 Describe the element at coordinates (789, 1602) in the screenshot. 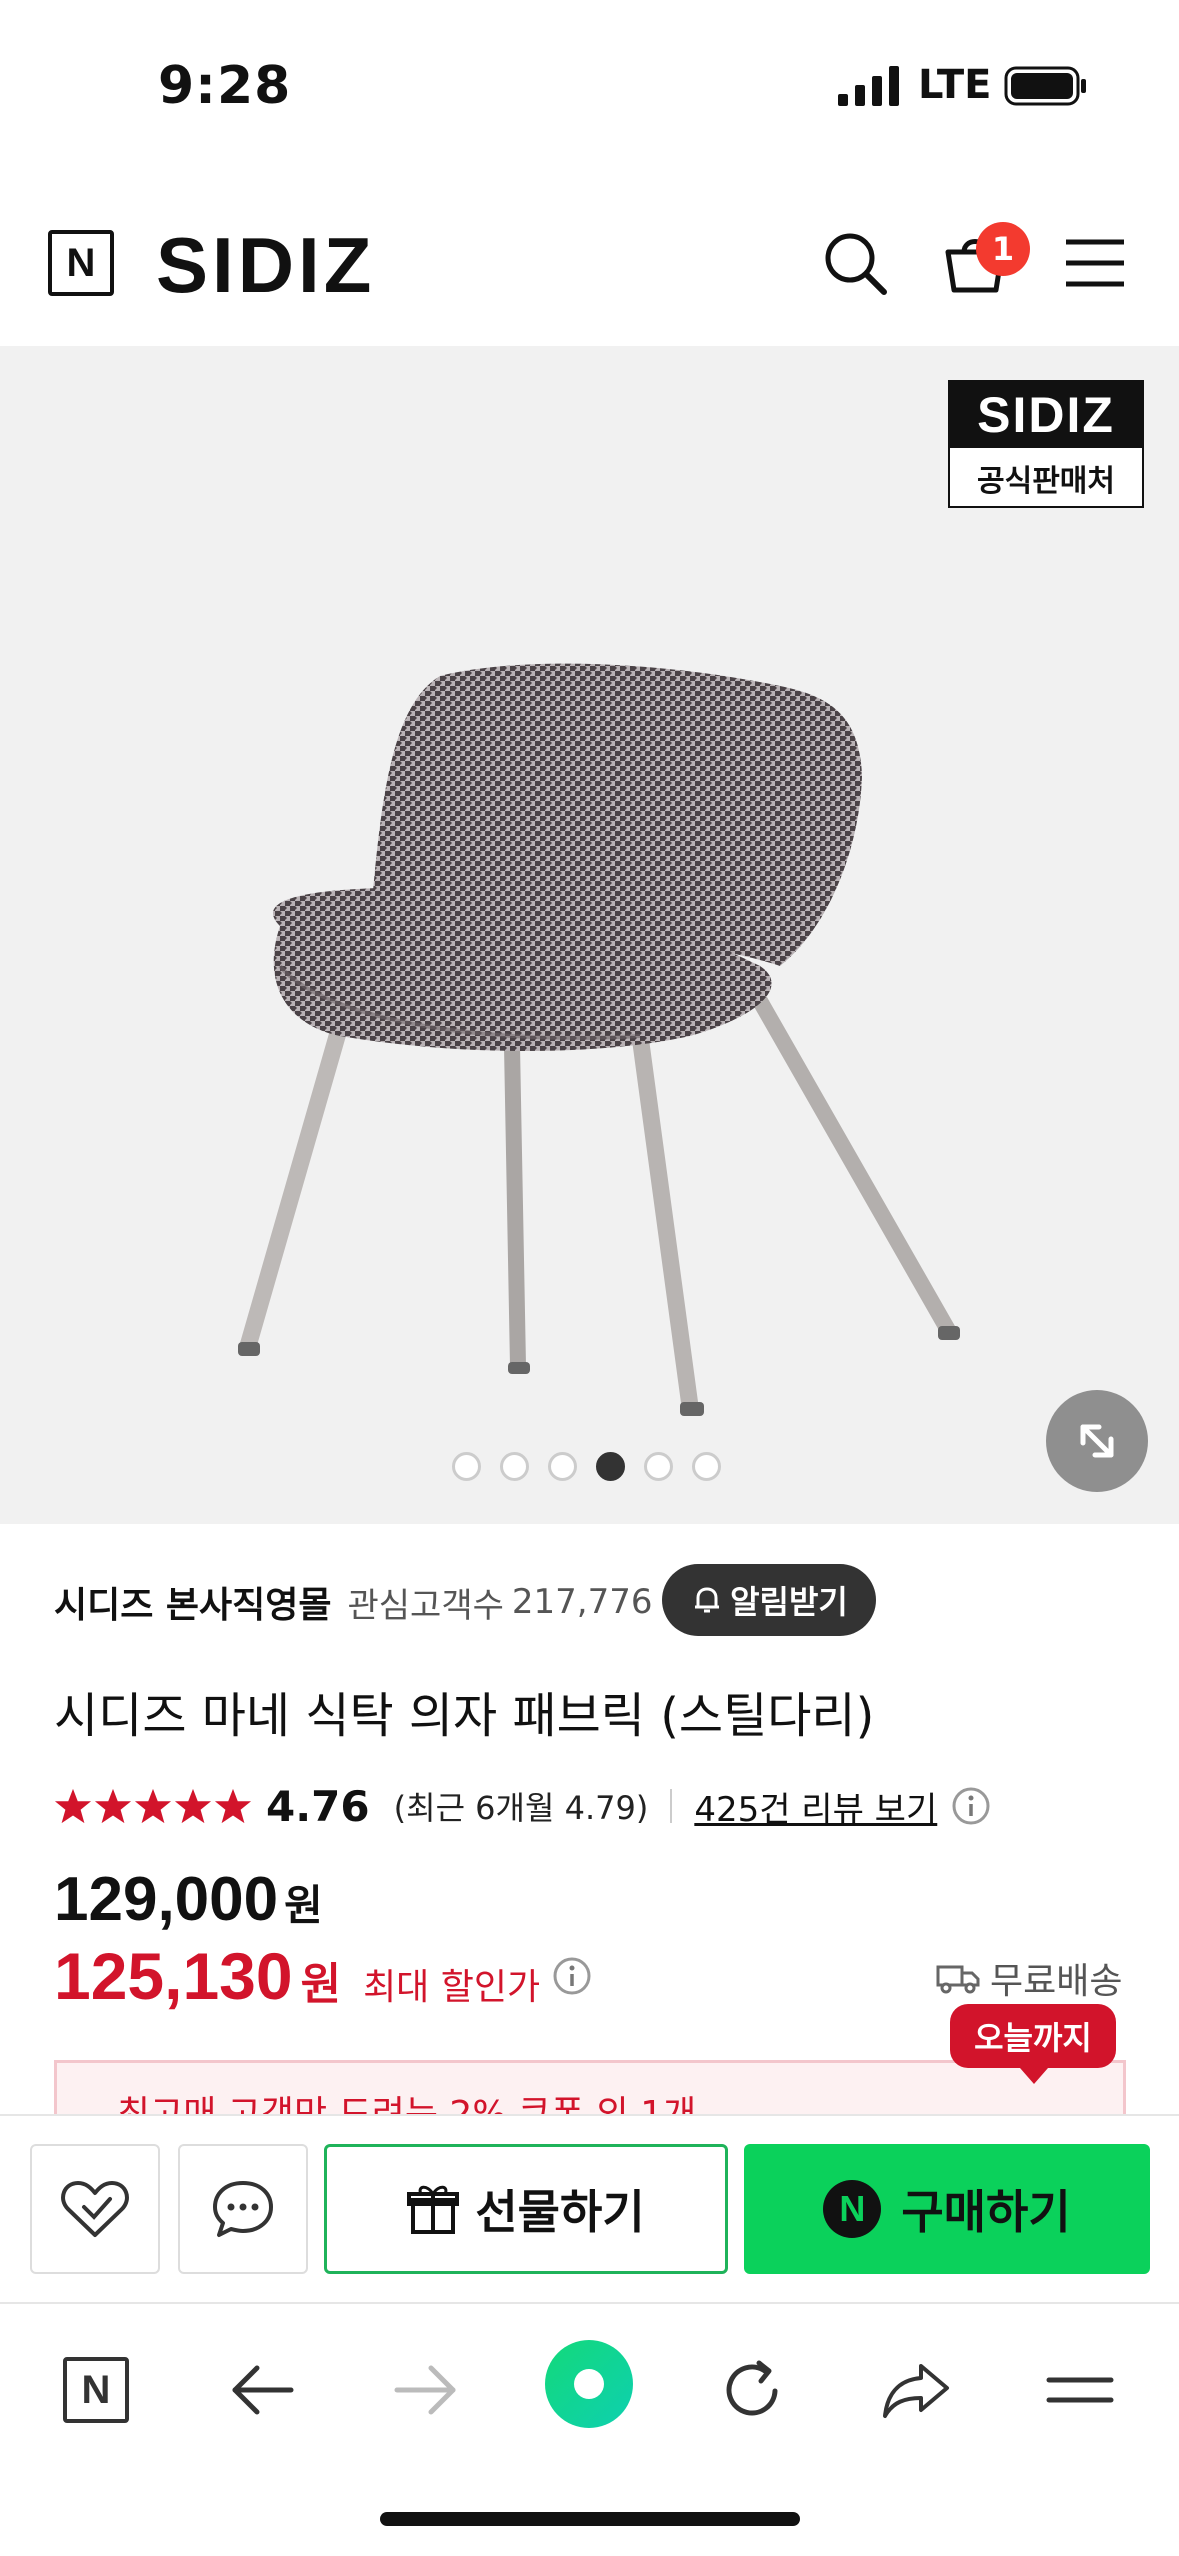

I see `alarm-button-label: 알림받기` at that location.